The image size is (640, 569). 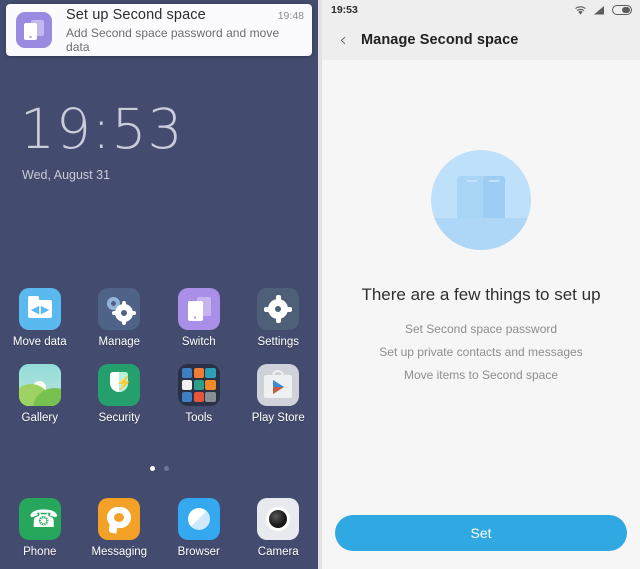 I want to click on app-browser: Browser, so click(x=199, y=528).